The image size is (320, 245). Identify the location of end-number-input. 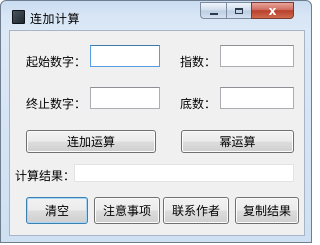
(125, 98).